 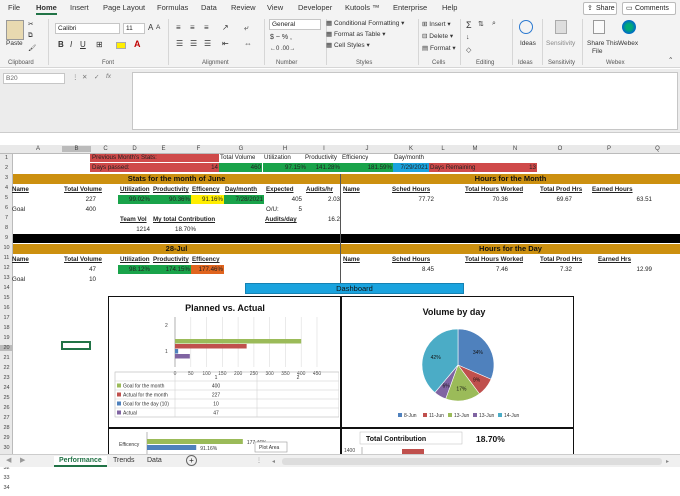 I want to click on ideas-label: Ideas, so click(x=528, y=43).